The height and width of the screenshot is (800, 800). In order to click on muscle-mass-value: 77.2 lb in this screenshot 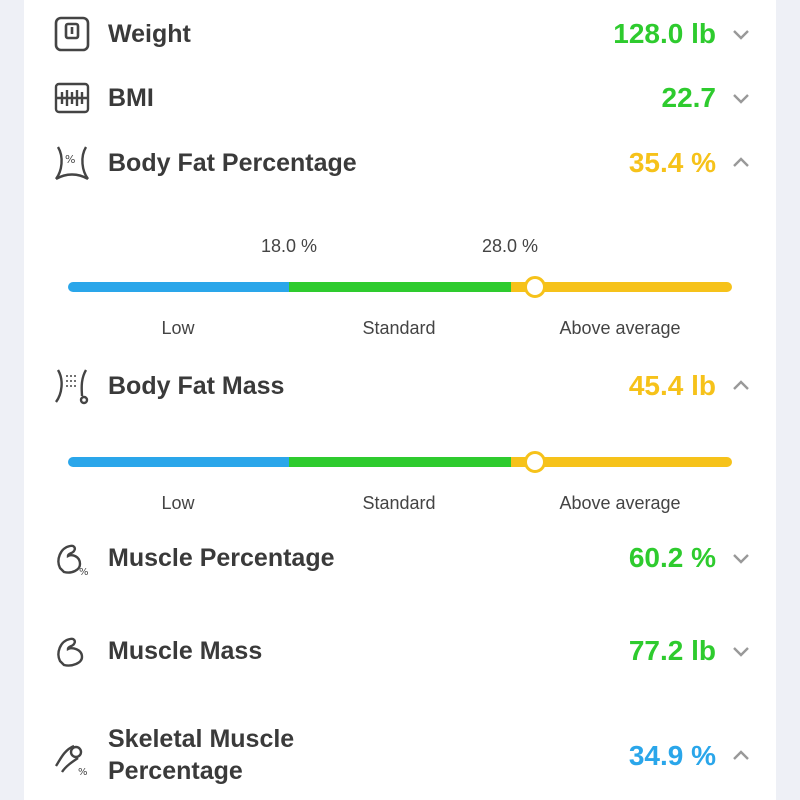, I will do `click(672, 650)`.